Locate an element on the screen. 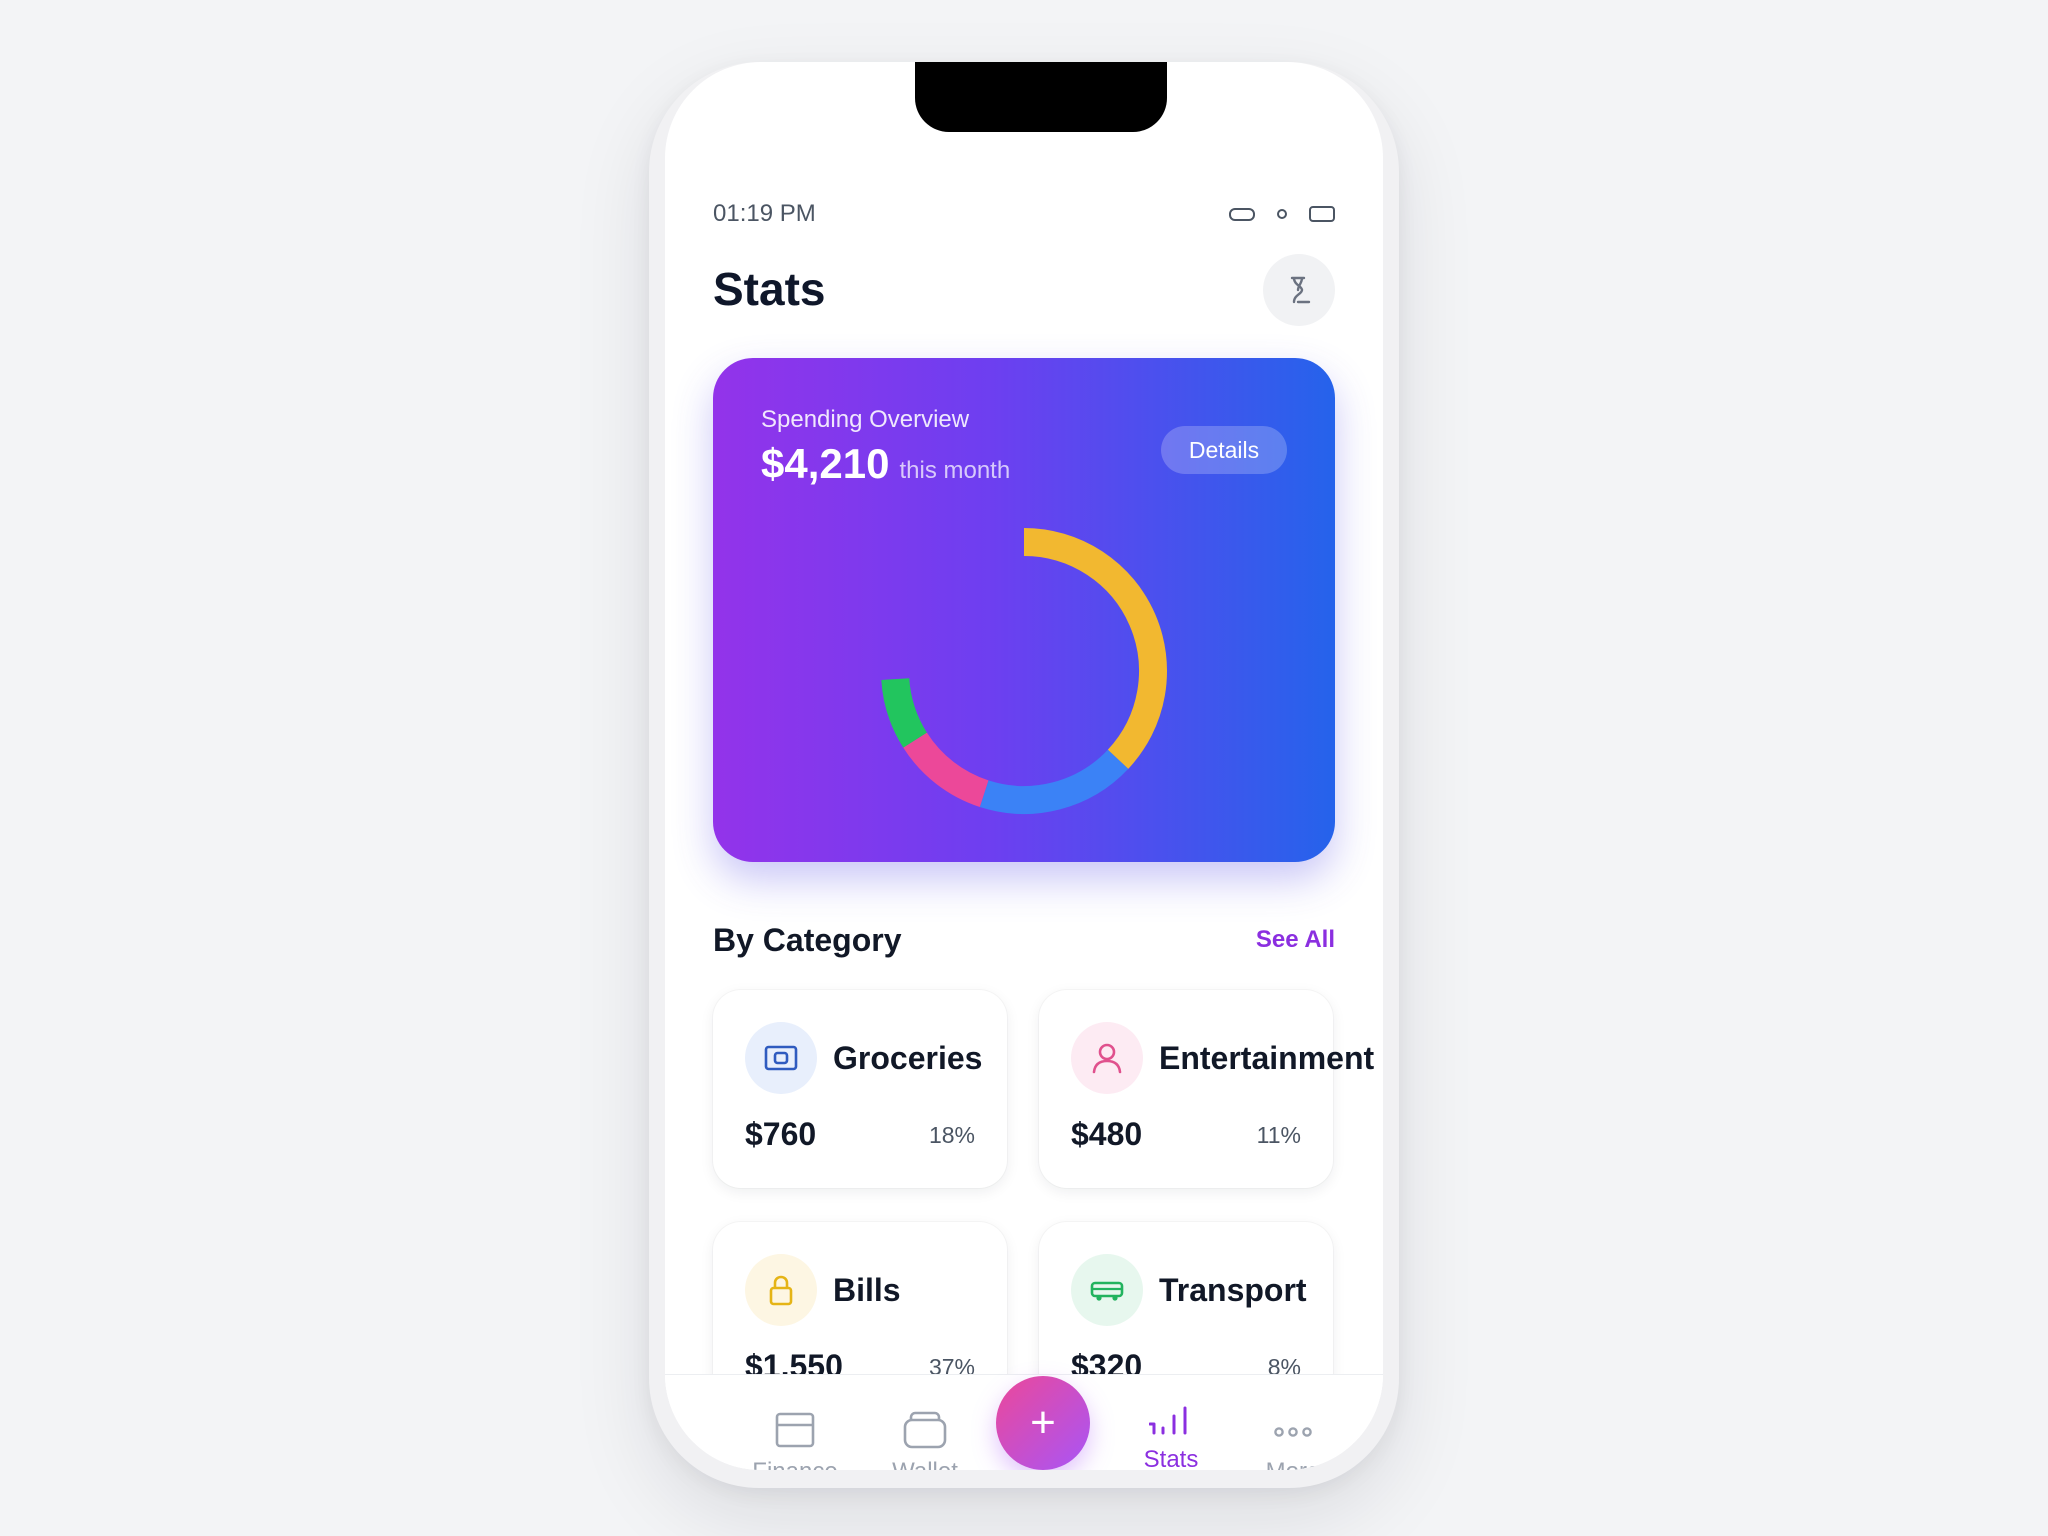 This screenshot has height=1536, width=2048. bus-icon is located at coordinates (1107, 1291).